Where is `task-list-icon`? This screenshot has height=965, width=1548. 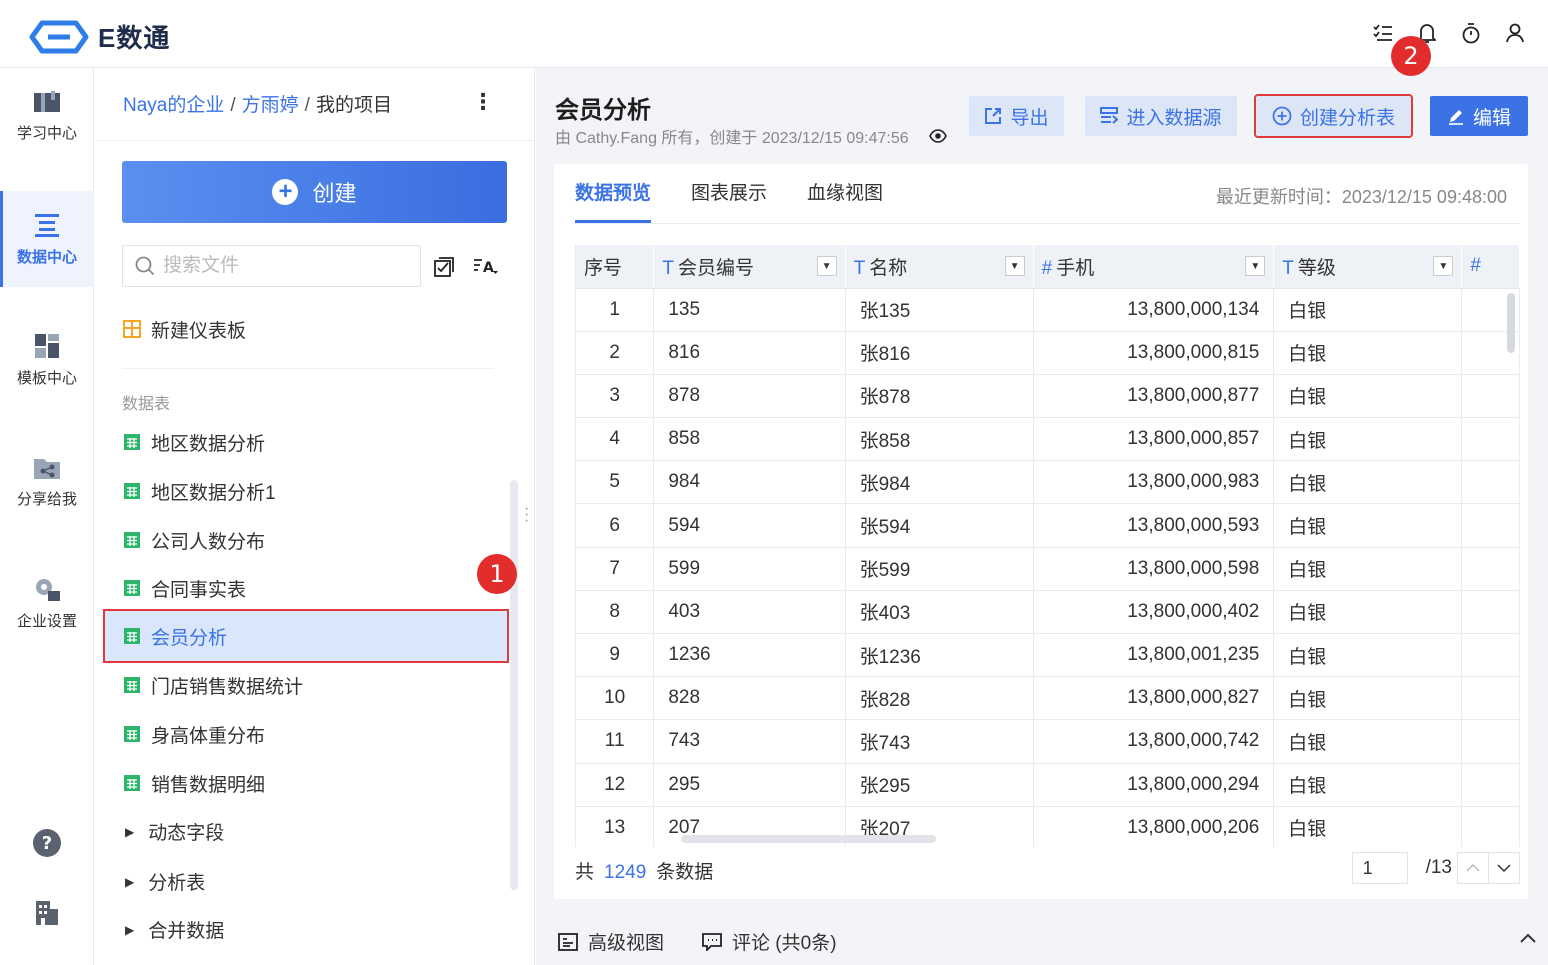
task-list-icon is located at coordinates (1383, 33).